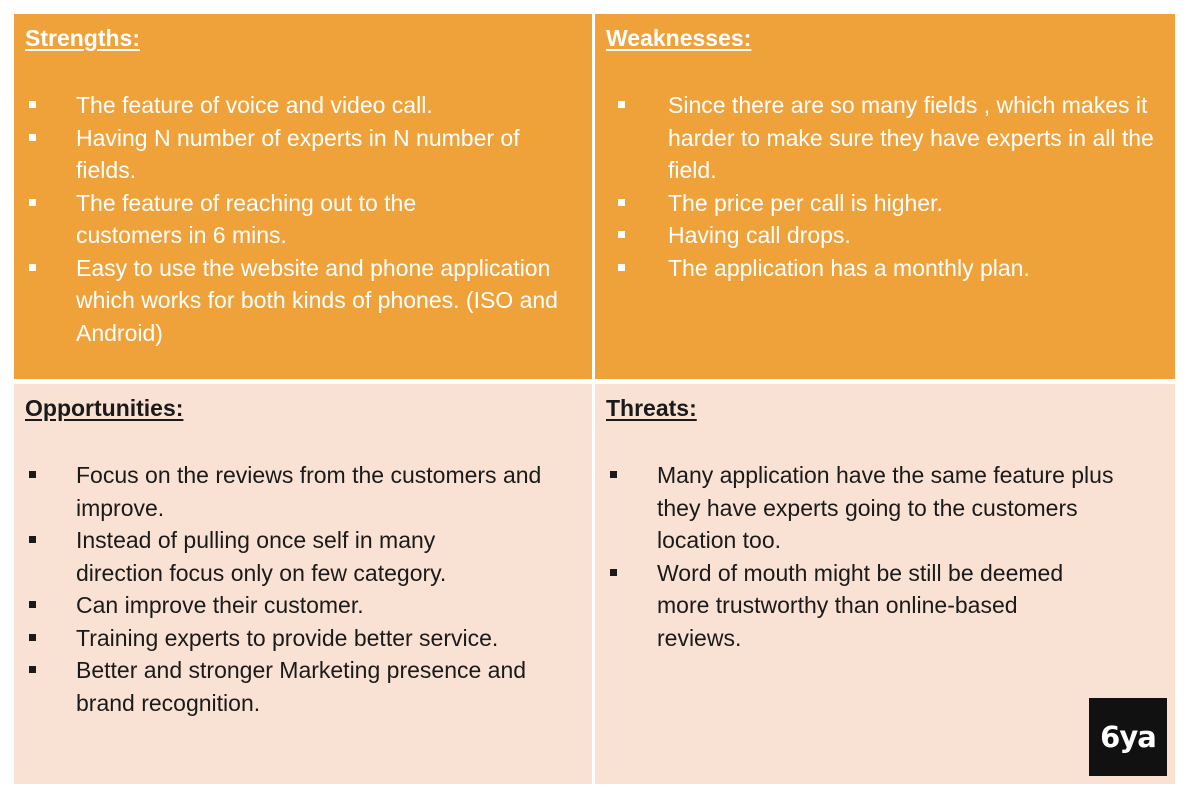  What do you see at coordinates (882, 235) in the screenshot?
I see `weakness-item: Having call drops.` at bounding box center [882, 235].